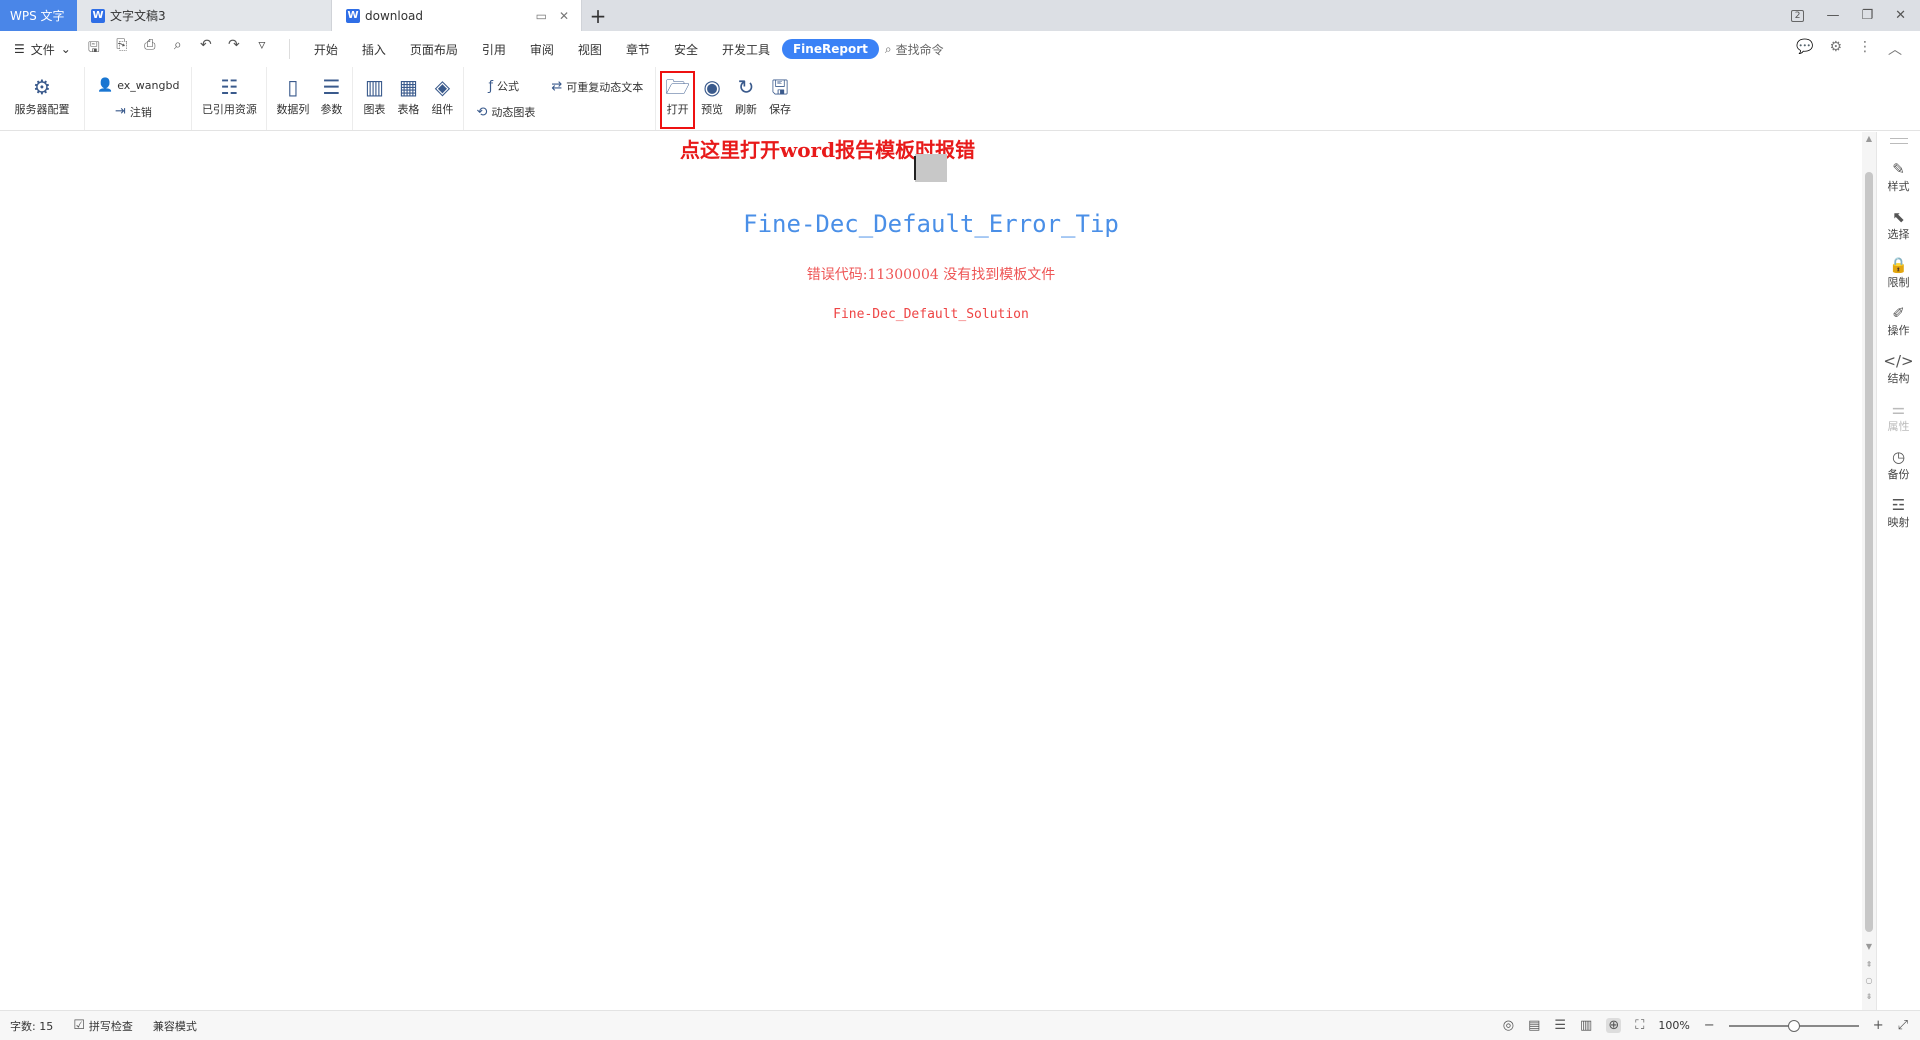 This screenshot has width=1920, height=1040. I want to click on spell-check: ☑ 拼写检查, so click(103, 1026).